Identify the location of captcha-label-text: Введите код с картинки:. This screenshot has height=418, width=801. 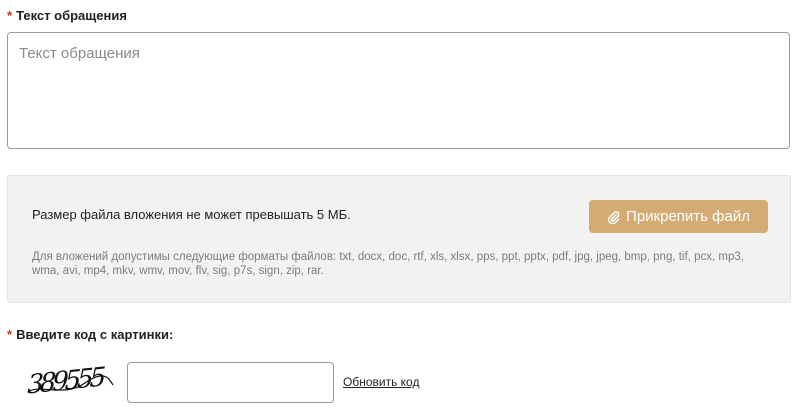
(95, 334).